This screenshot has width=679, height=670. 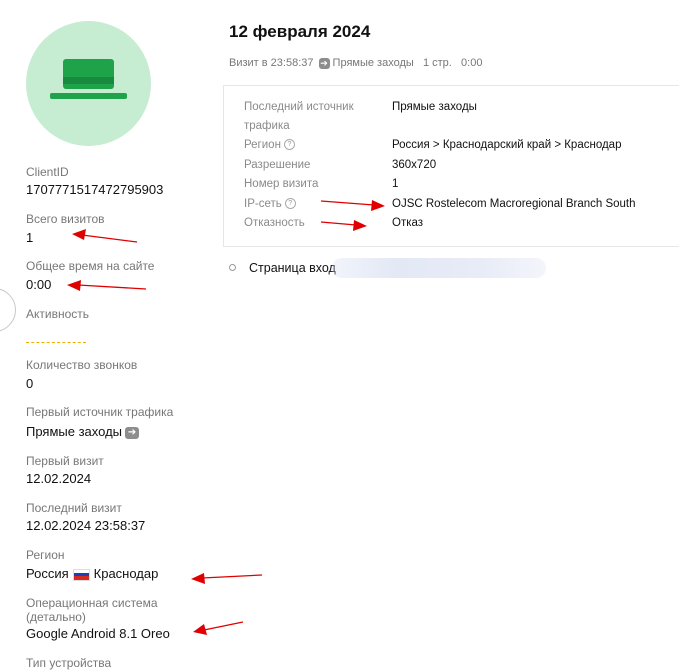 What do you see at coordinates (434, 107) in the screenshot?
I see `last-source-value: Прямые заходы` at bounding box center [434, 107].